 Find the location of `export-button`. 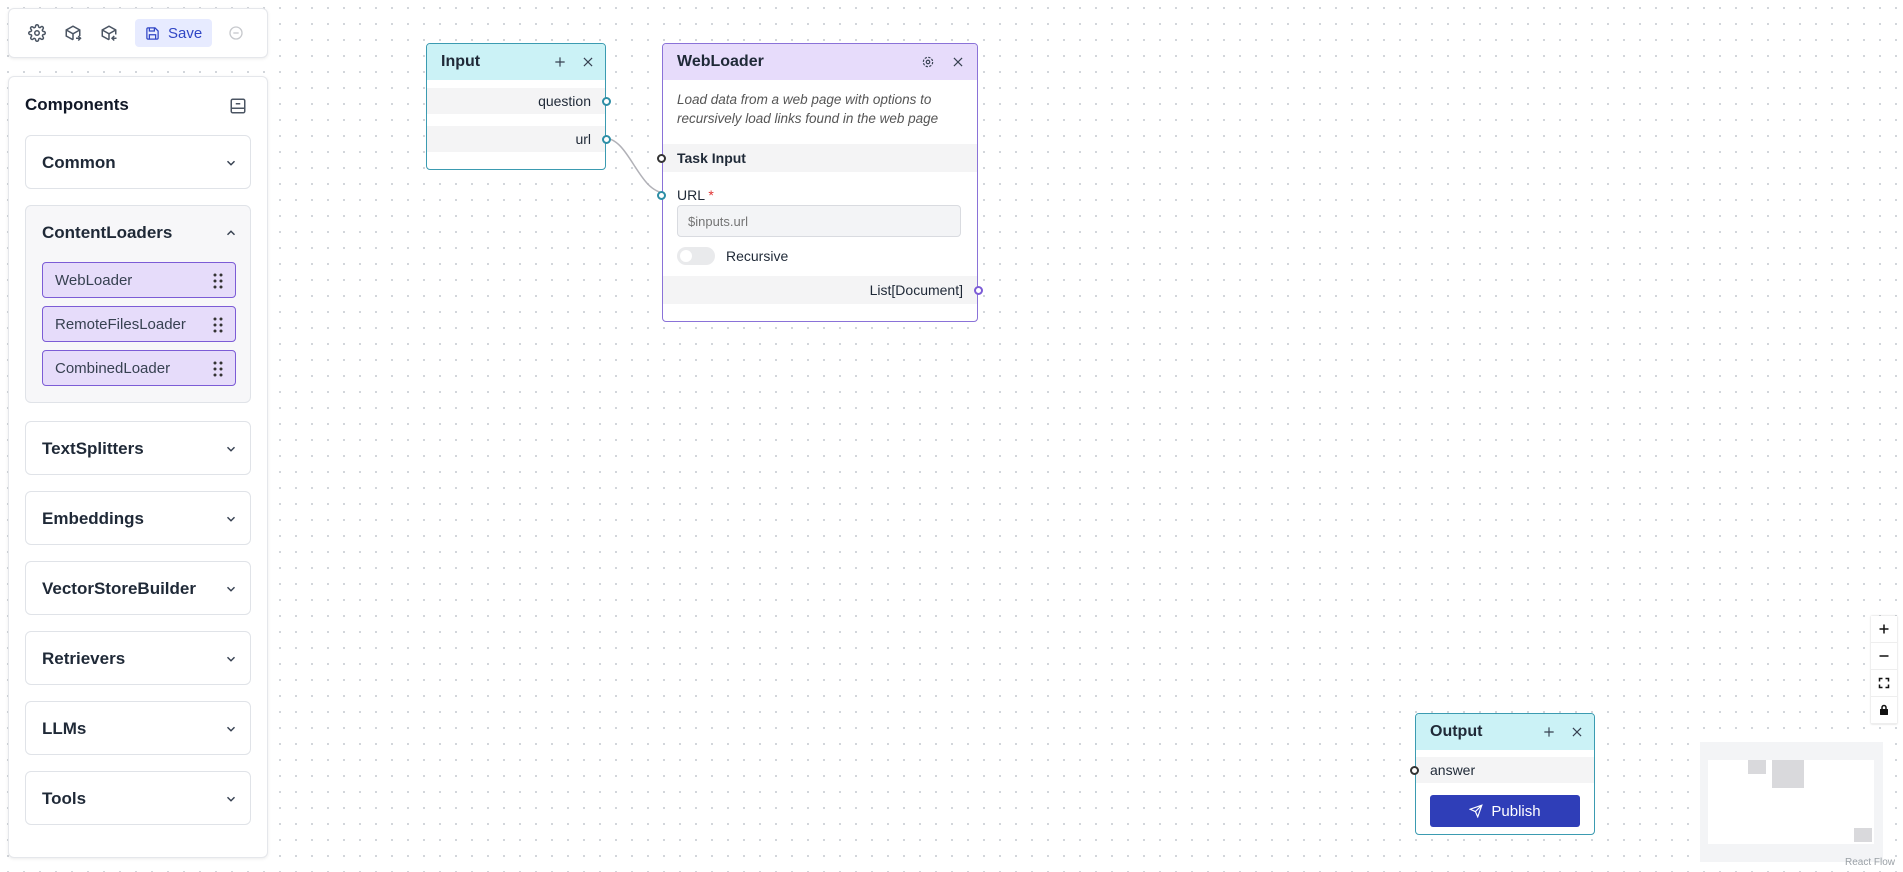

export-button is located at coordinates (73, 33).